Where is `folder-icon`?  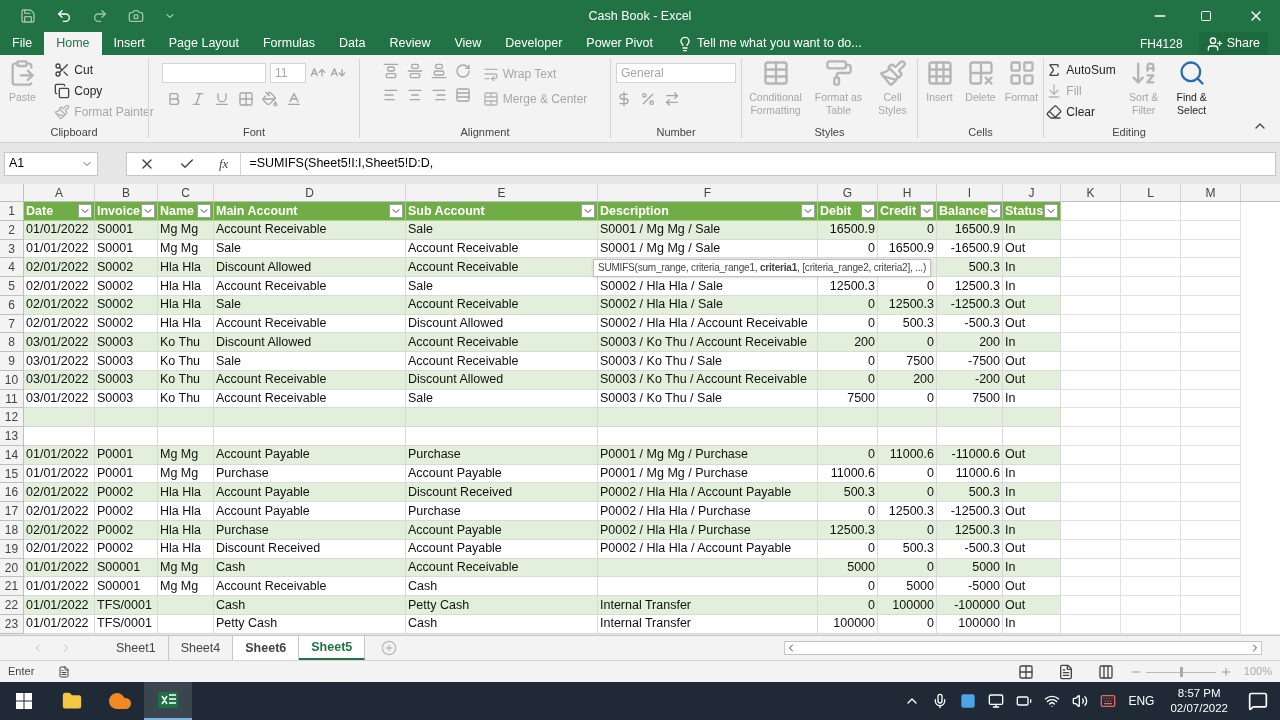 folder-icon is located at coordinates (72, 701).